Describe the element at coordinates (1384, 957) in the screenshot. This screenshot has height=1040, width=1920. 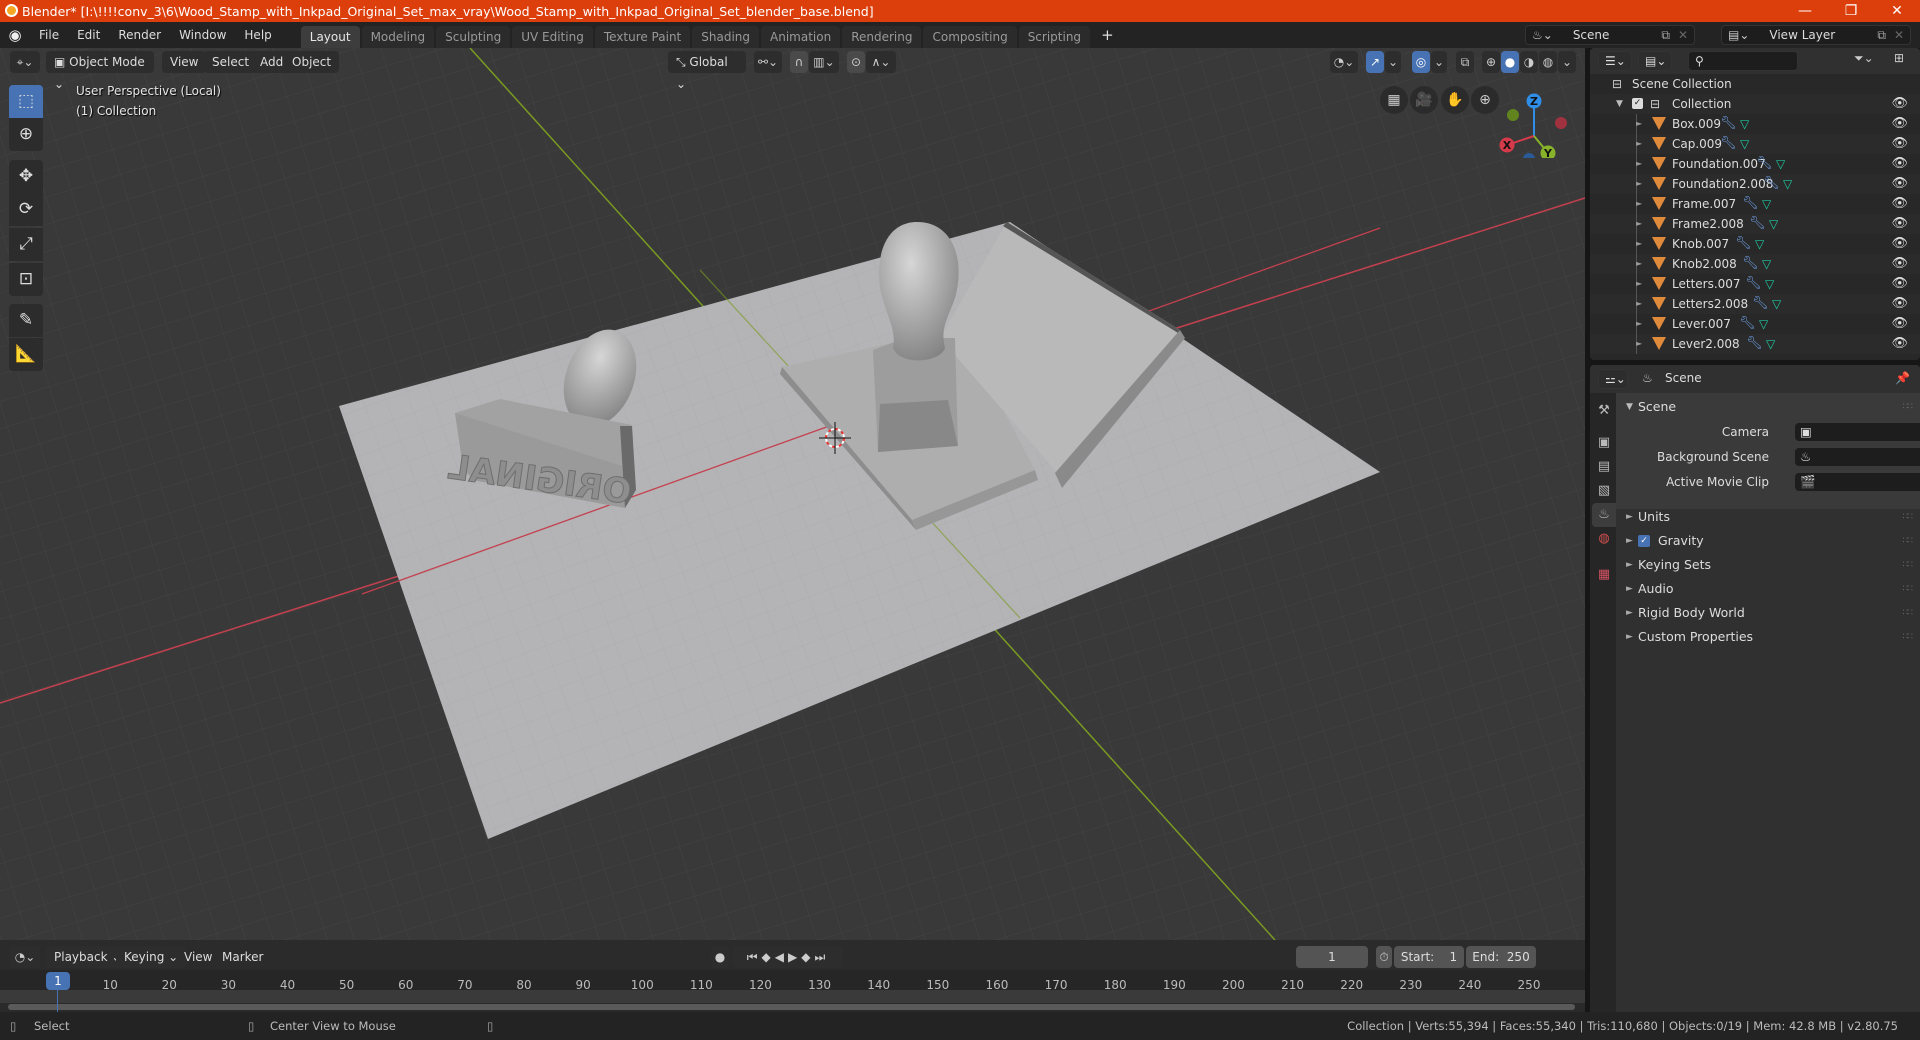
I see `stopwatch-icon: ⏱` at that location.